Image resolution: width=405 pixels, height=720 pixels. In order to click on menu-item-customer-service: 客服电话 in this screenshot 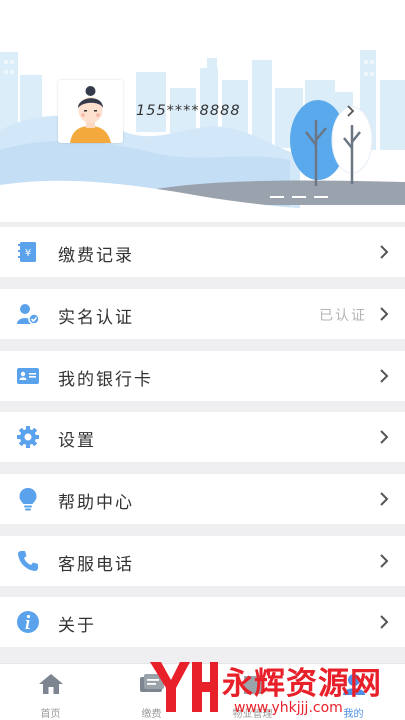, I will do `click(202, 561)`.